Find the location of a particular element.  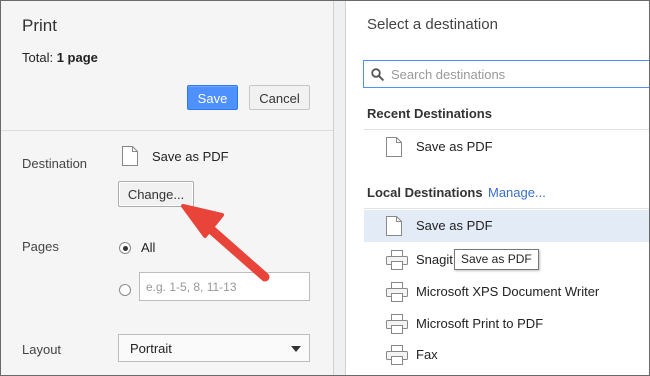

local-item-microsoft-print-to-pdf: Microsoft Print to PDF is located at coordinates (506, 324).